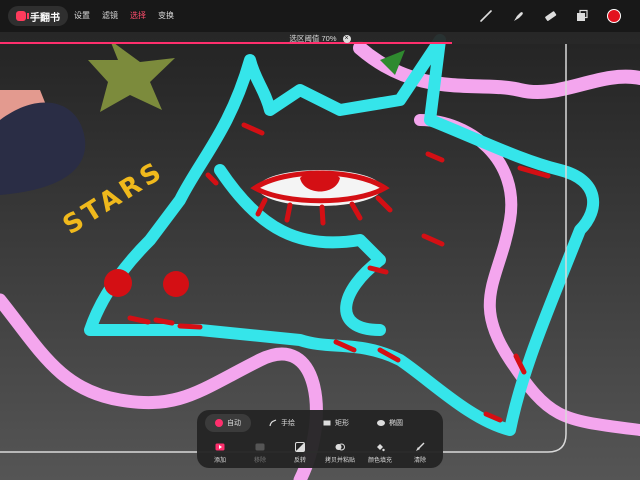  Describe the element at coordinates (340, 453) in the screenshot. I see `copy-paste-button: 拷贝并粘贴` at that location.